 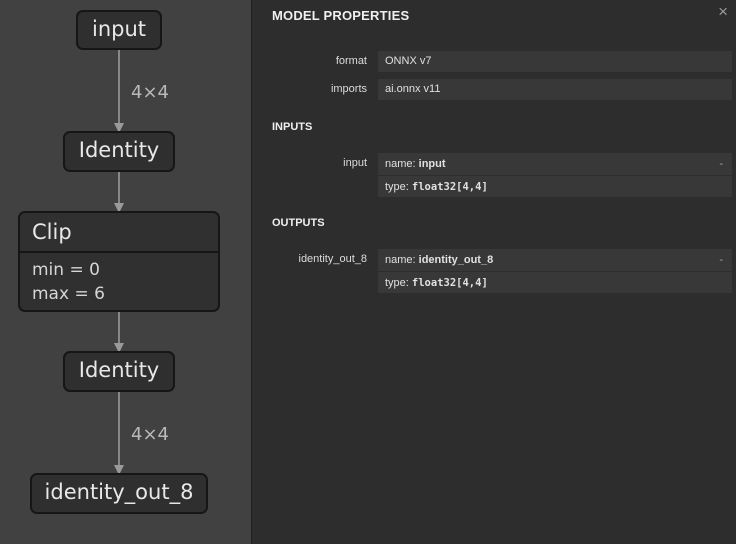 What do you see at coordinates (351, 61) in the screenshot?
I see `property-label-format: format` at bounding box center [351, 61].